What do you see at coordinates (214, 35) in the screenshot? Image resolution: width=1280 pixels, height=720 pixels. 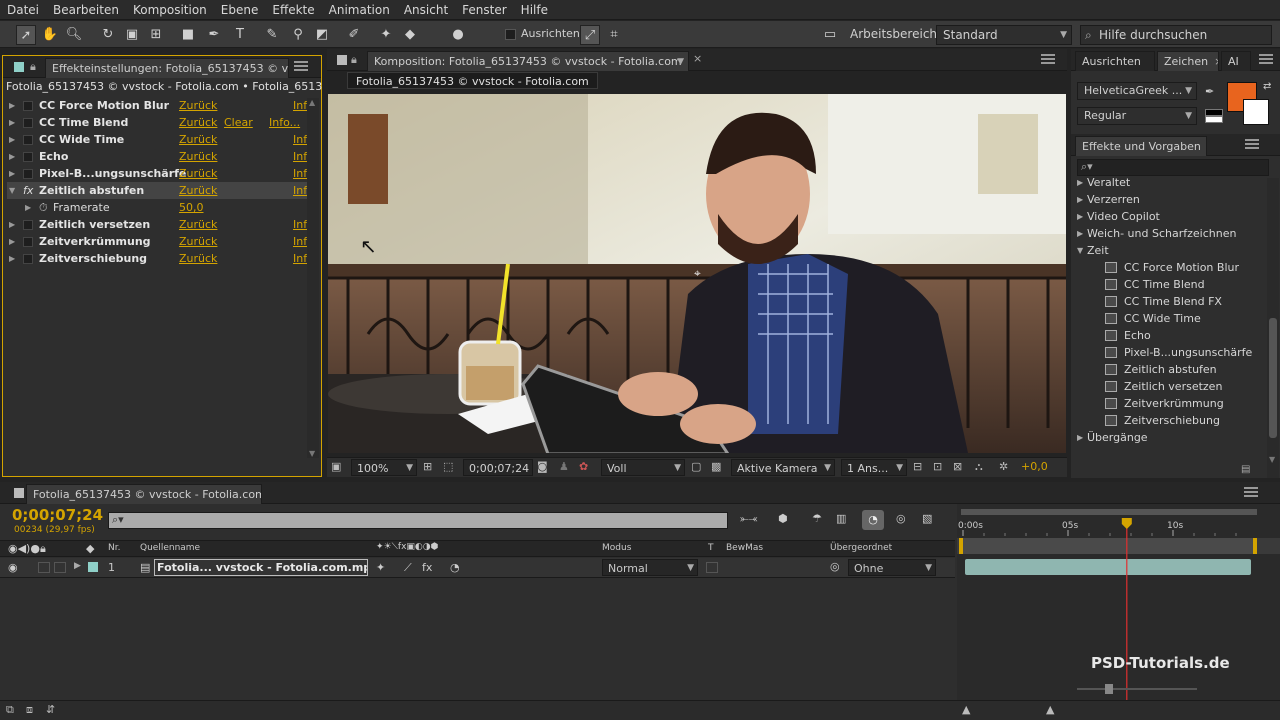 I see `pen-tool-icon: ✒` at bounding box center [214, 35].